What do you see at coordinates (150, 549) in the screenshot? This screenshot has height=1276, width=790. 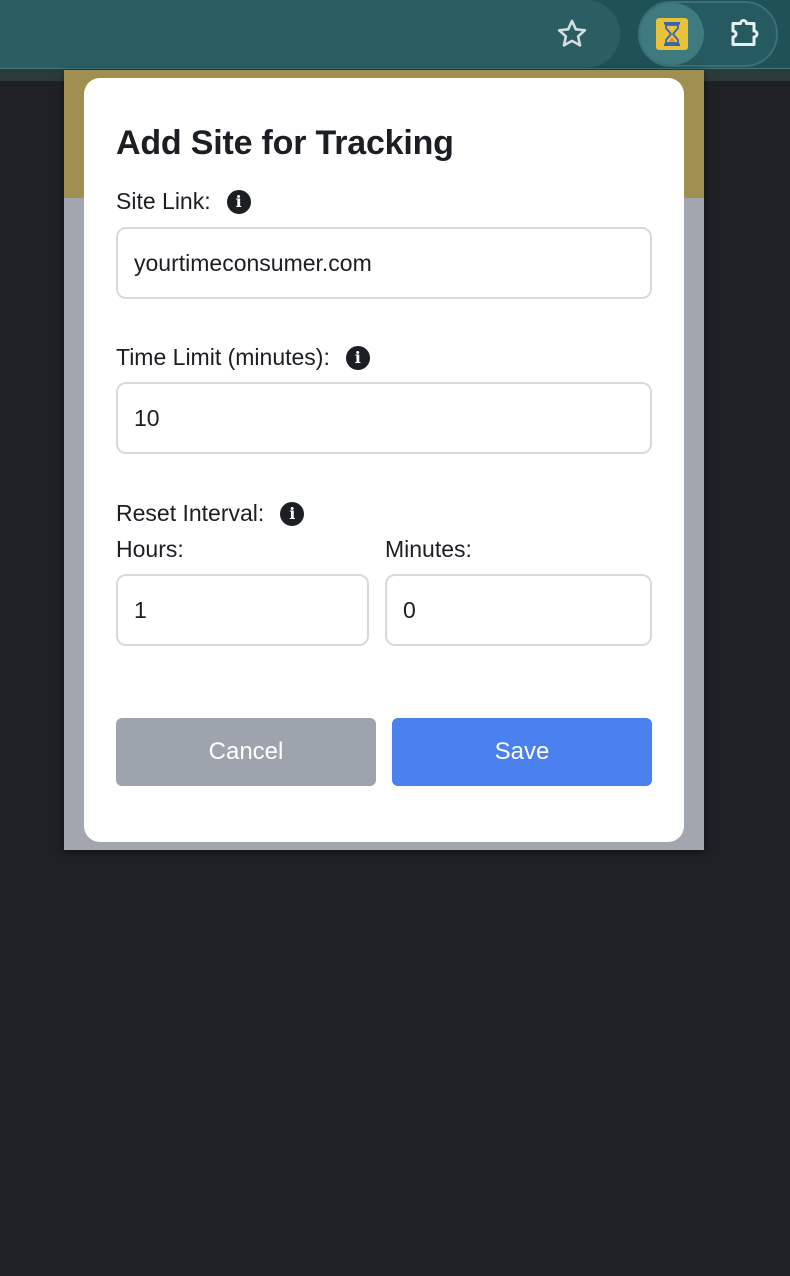 I see `hours-label: Hours:` at bounding box center [150, 549].